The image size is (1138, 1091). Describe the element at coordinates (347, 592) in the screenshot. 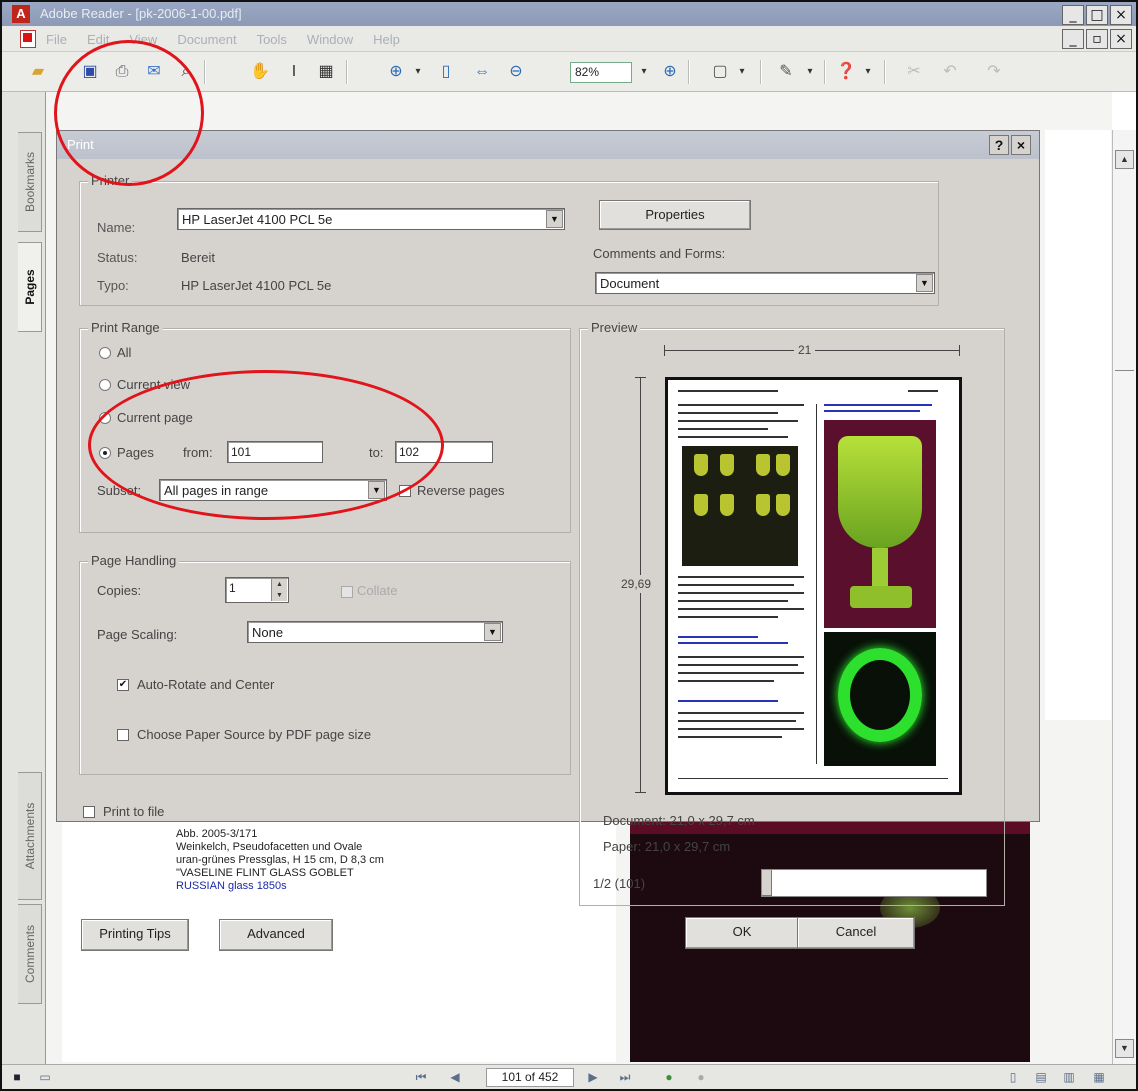

I see `collate-checkbox` at that location.